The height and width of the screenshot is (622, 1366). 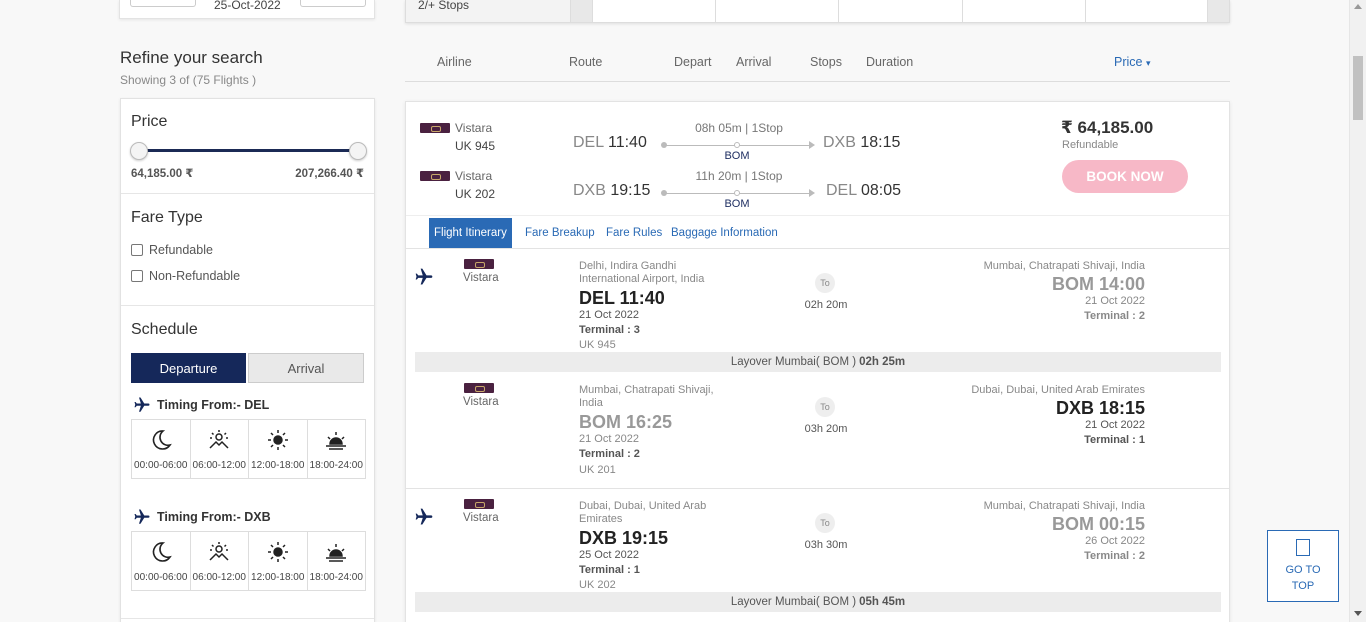 I want to click on departure-tab: Departure, so click(x=188, y=368).